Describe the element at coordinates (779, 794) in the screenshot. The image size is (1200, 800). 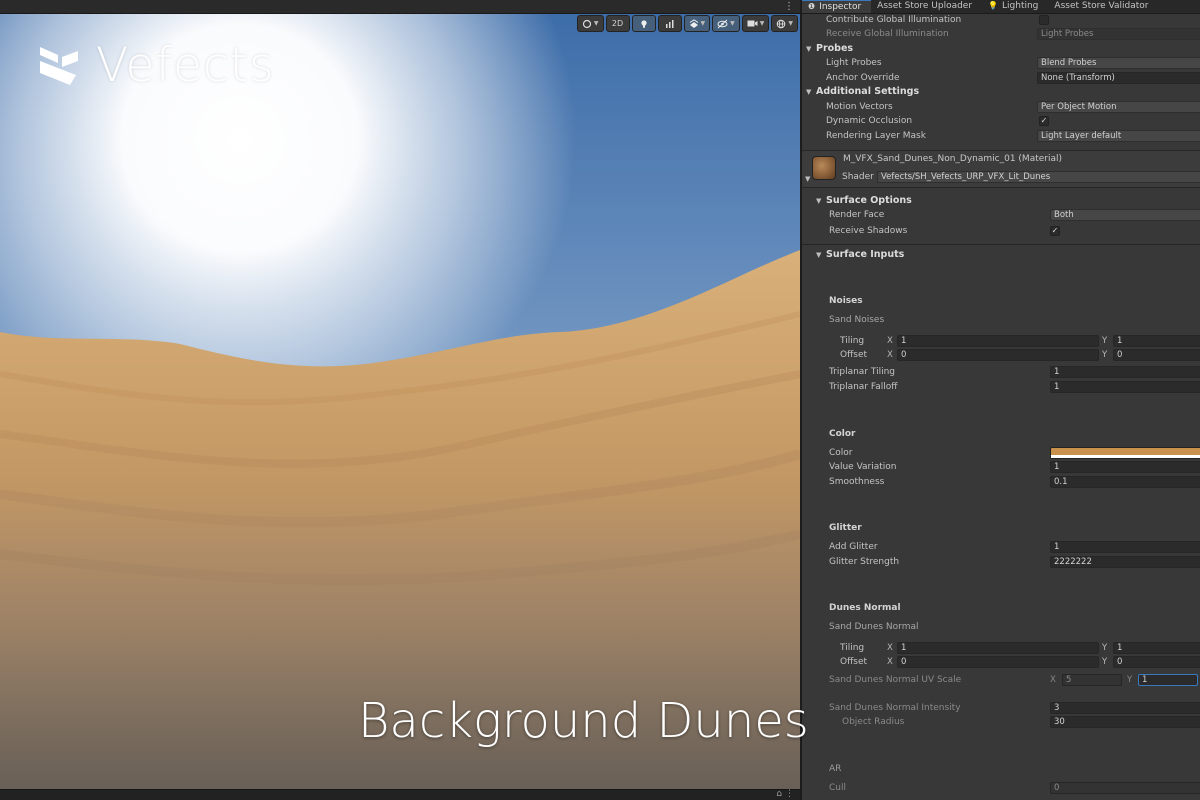
I see `lock-icon: ⌂` at that location.